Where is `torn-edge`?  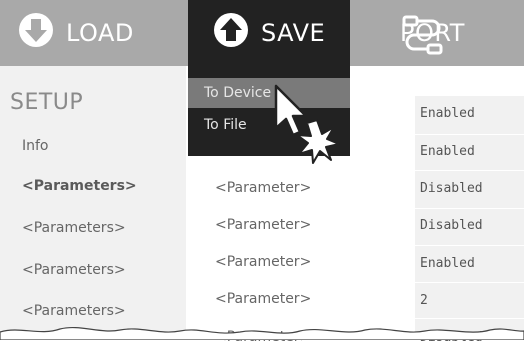
torn-edge is located at coordinates (262, 333).